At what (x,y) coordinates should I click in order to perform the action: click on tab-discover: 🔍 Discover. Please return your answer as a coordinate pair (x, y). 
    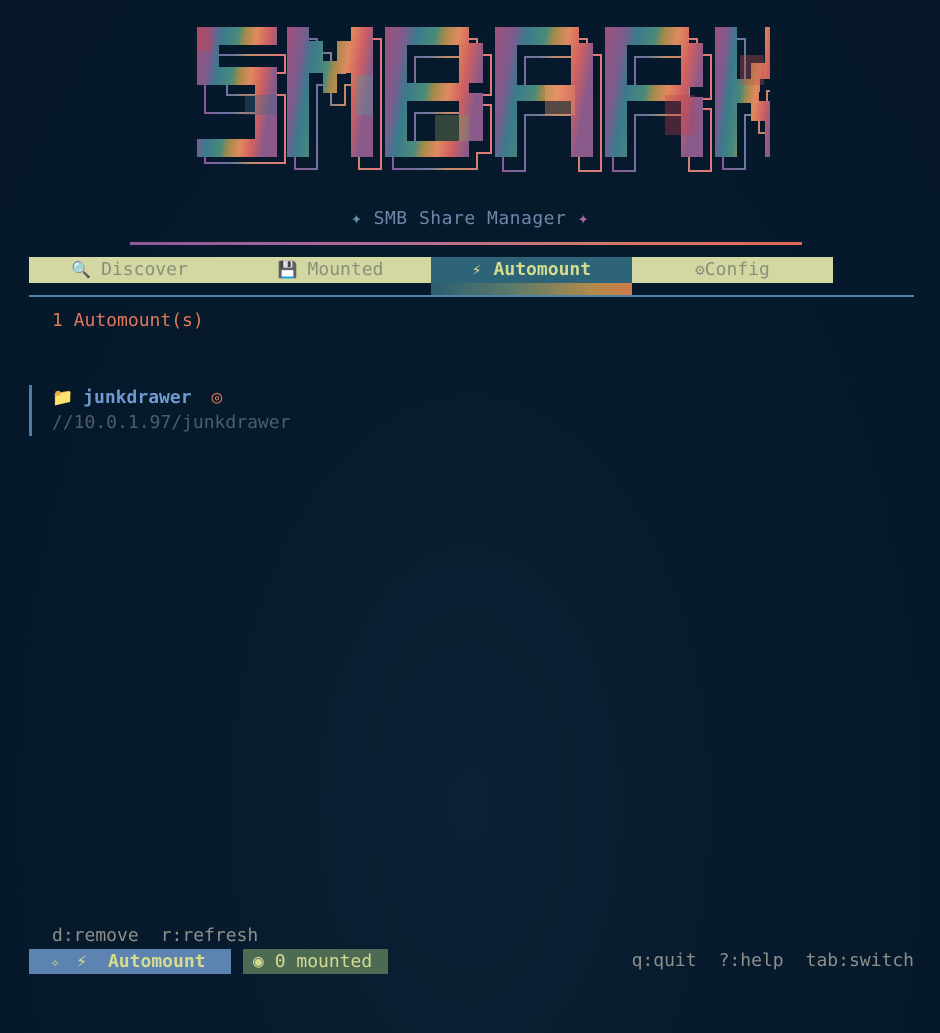
    Looking at the image, I should click on (129, 270).